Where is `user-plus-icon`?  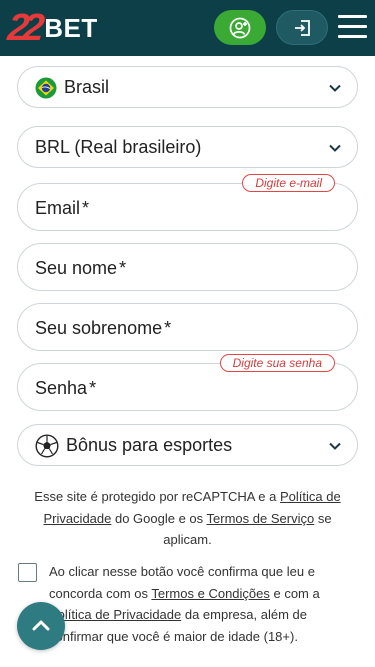 user-plus-icon is located at coordinates (240, 27).